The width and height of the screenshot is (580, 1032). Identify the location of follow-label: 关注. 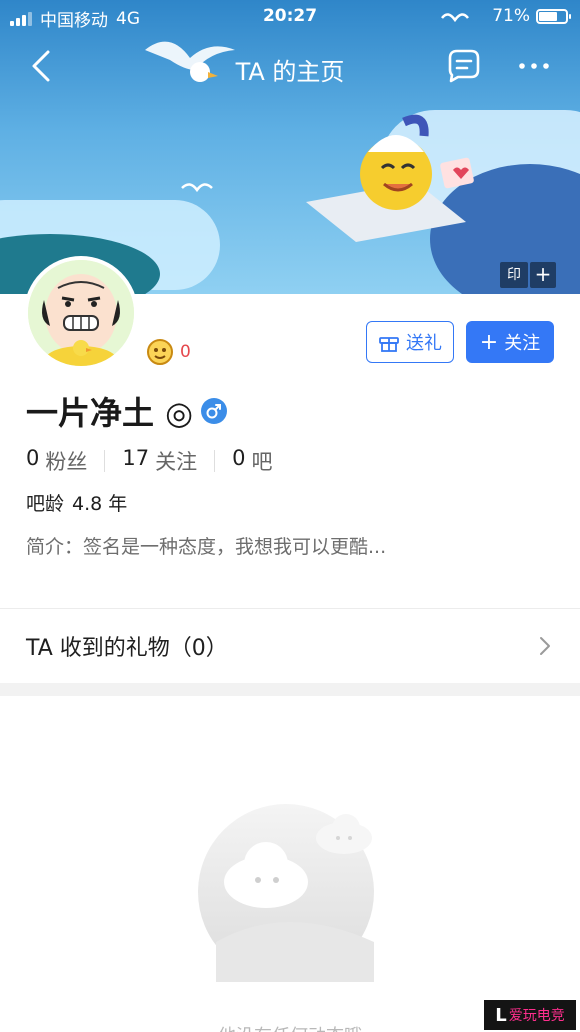
(522, 343).